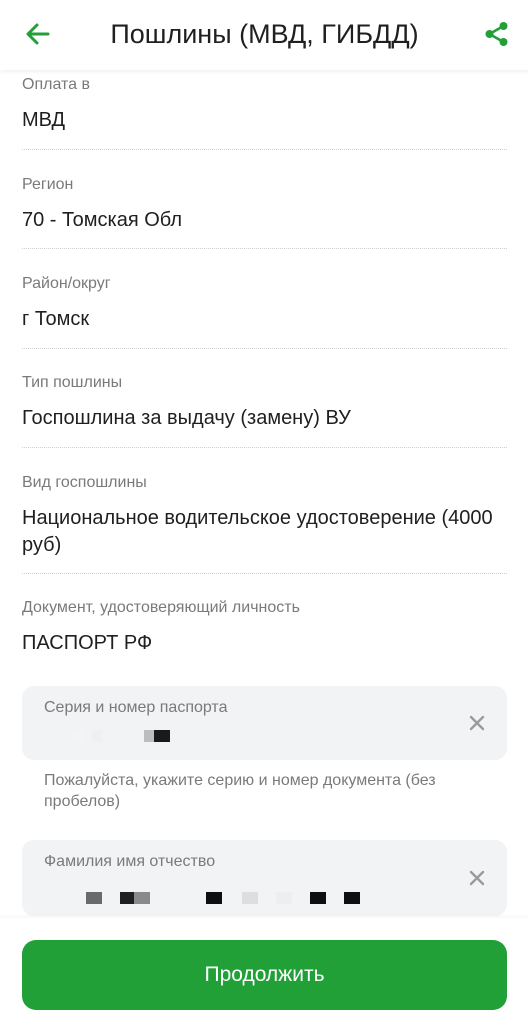 This screenshot has width=529, height=1024. Describe the element at coordinates (102, 220) in the screenshot. I see `field-value: 70 - Томская Обл` at that location.